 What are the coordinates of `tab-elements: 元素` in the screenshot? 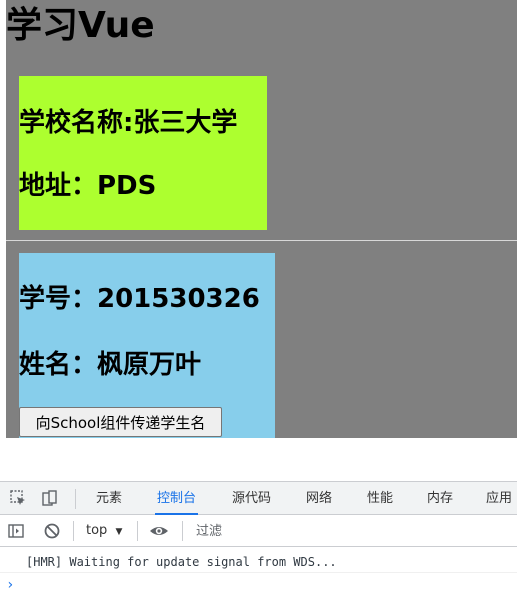 It's located at (109, 498).